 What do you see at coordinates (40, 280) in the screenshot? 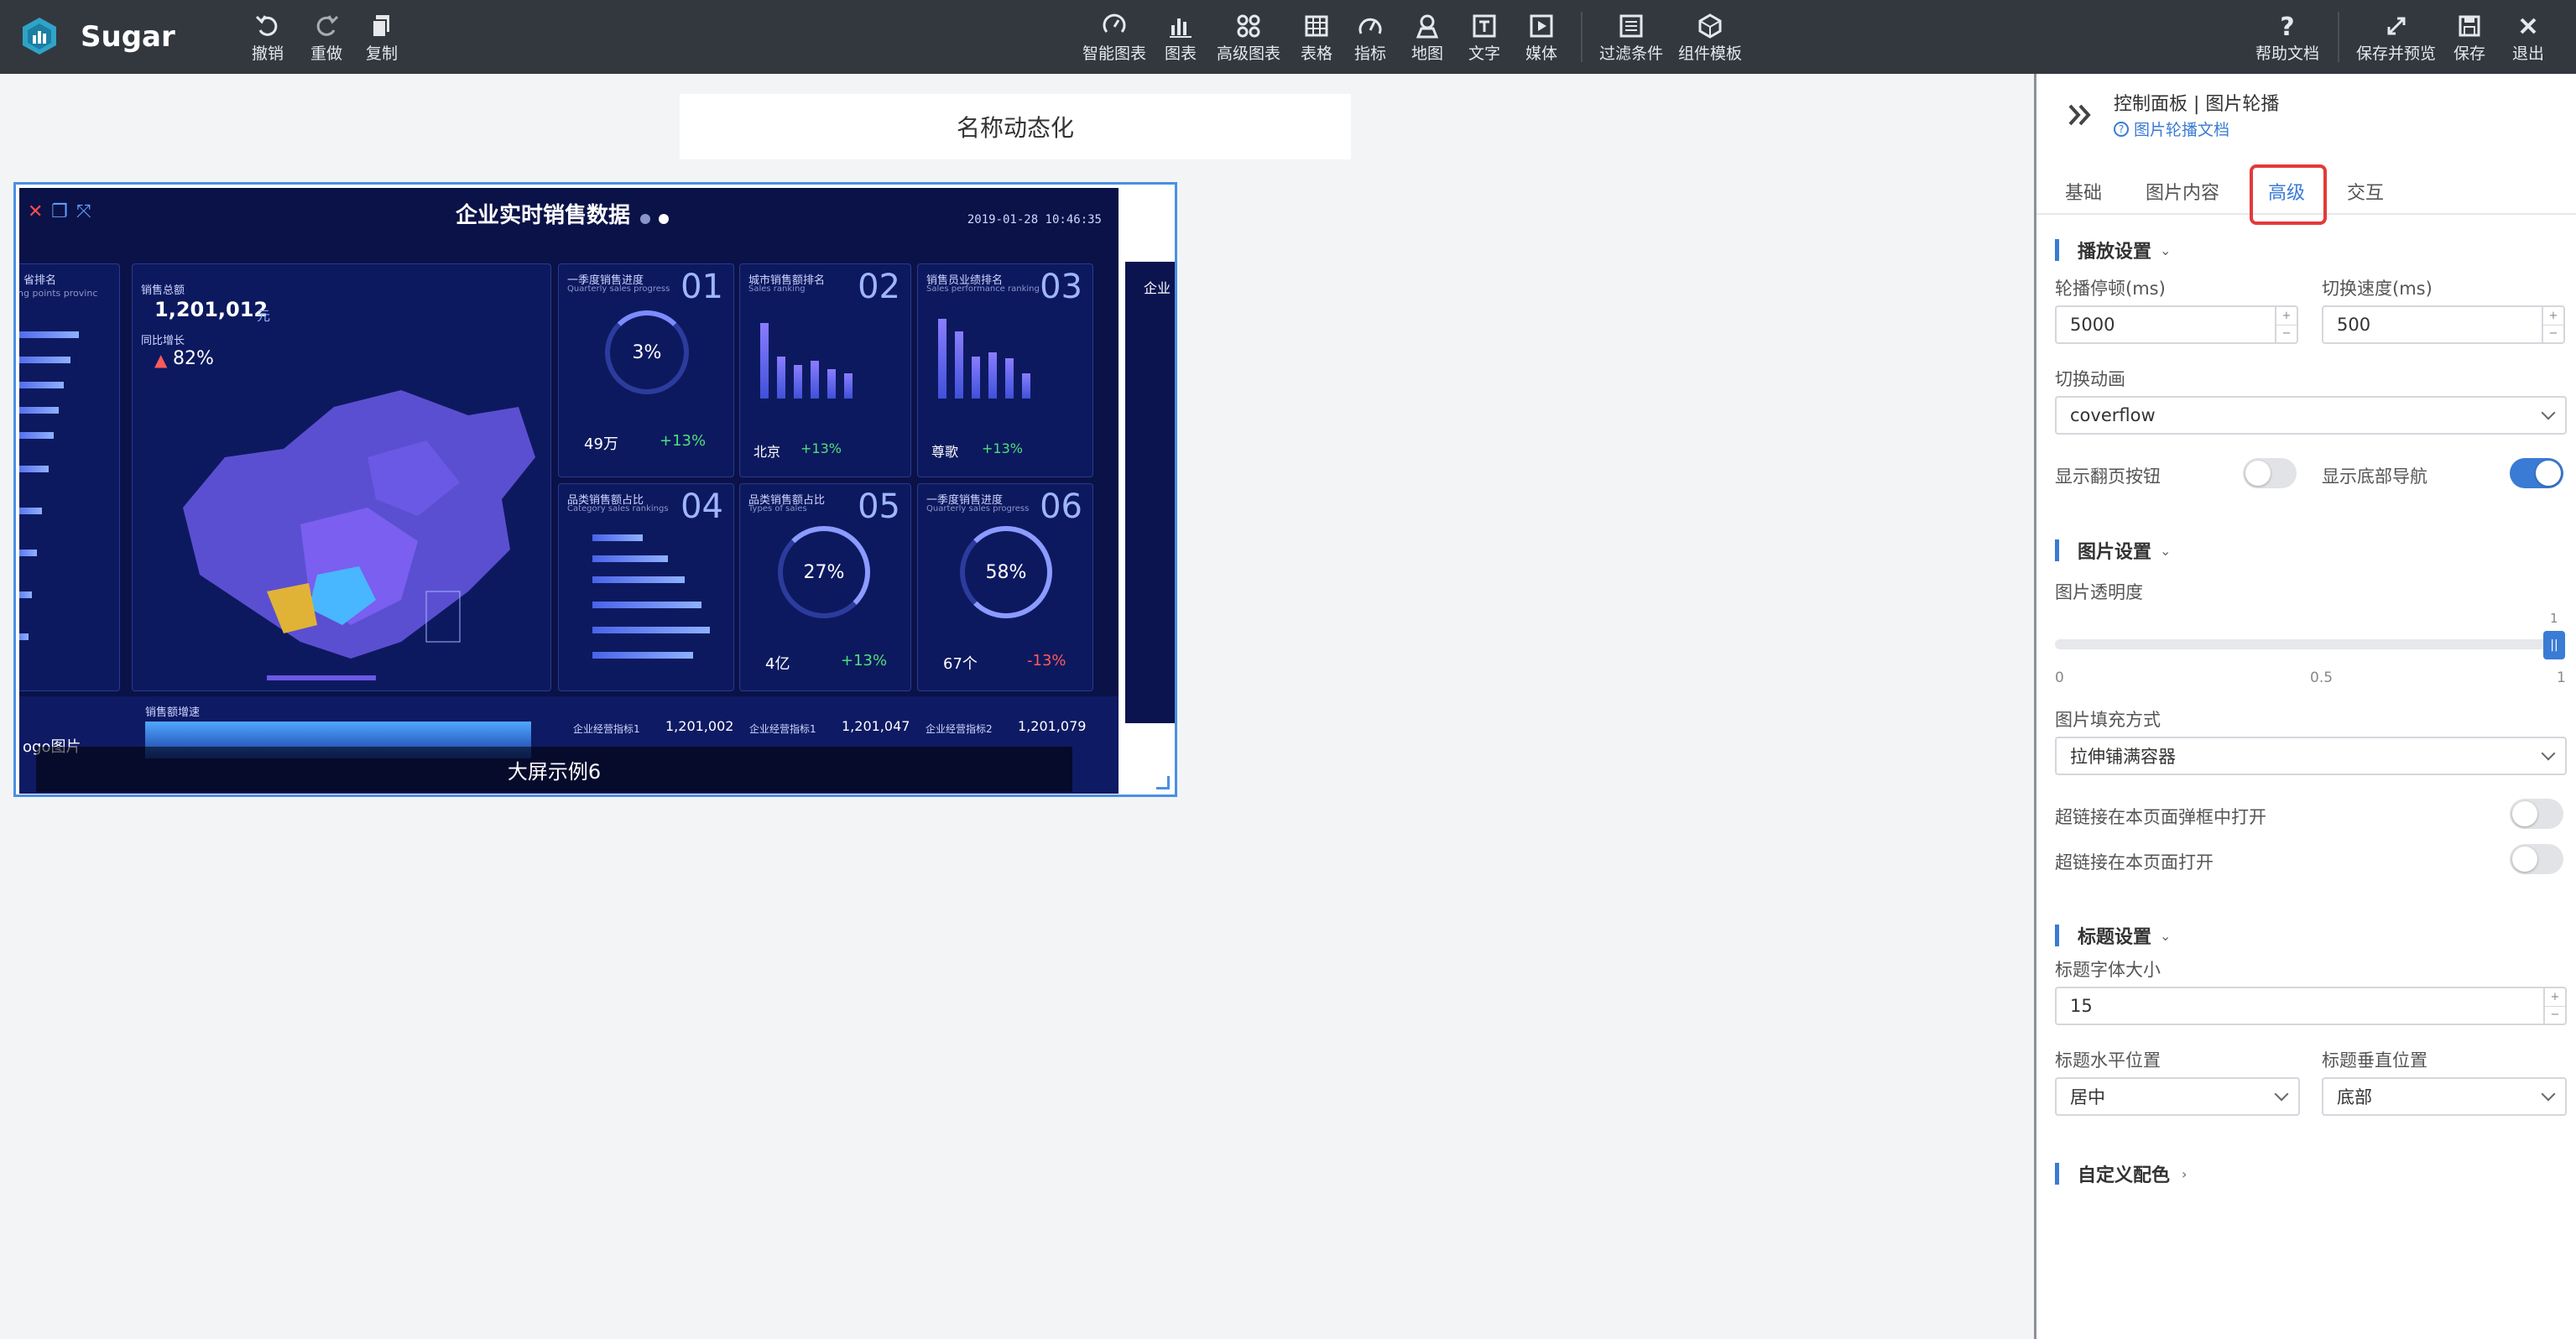
I see `left-panel-title: 省排名` at bounding box center [40, 280].